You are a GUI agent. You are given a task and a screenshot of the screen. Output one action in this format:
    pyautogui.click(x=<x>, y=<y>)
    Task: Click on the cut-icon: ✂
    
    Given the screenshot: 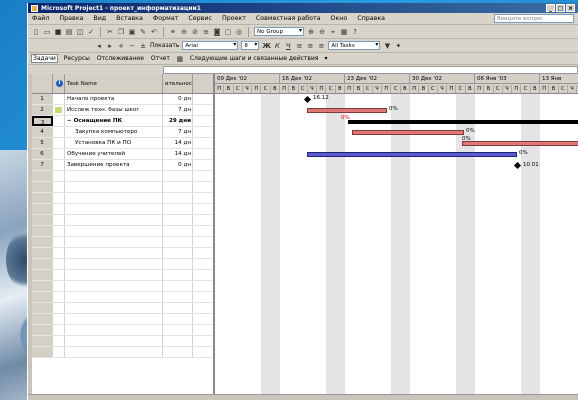 What is the action you would take?
    pyautogui.click(x=110, y=32)
    